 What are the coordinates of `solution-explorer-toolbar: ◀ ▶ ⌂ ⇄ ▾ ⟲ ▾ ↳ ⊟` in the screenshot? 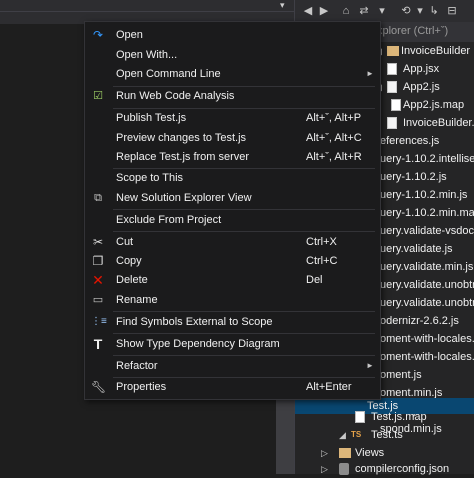 It's located at (384, 11).